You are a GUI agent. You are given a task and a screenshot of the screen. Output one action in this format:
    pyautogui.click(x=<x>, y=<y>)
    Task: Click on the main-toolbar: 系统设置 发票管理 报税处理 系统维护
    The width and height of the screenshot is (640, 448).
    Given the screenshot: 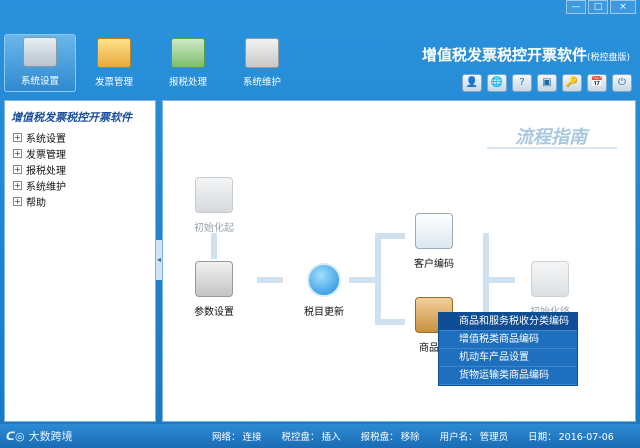 What is the action you would take?
    pyautogui.click(x=152, y=63)
    